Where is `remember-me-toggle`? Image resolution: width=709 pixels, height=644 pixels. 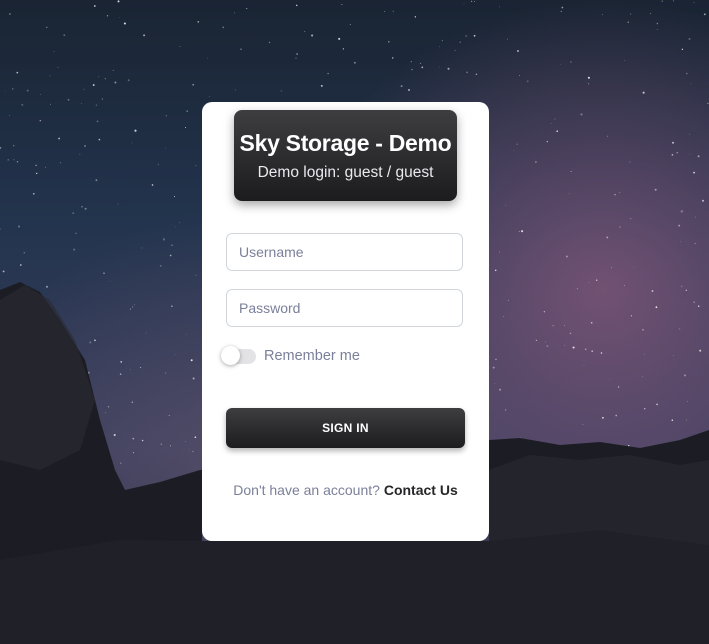
remember-me-toggle is located at coordinates (238, 355).